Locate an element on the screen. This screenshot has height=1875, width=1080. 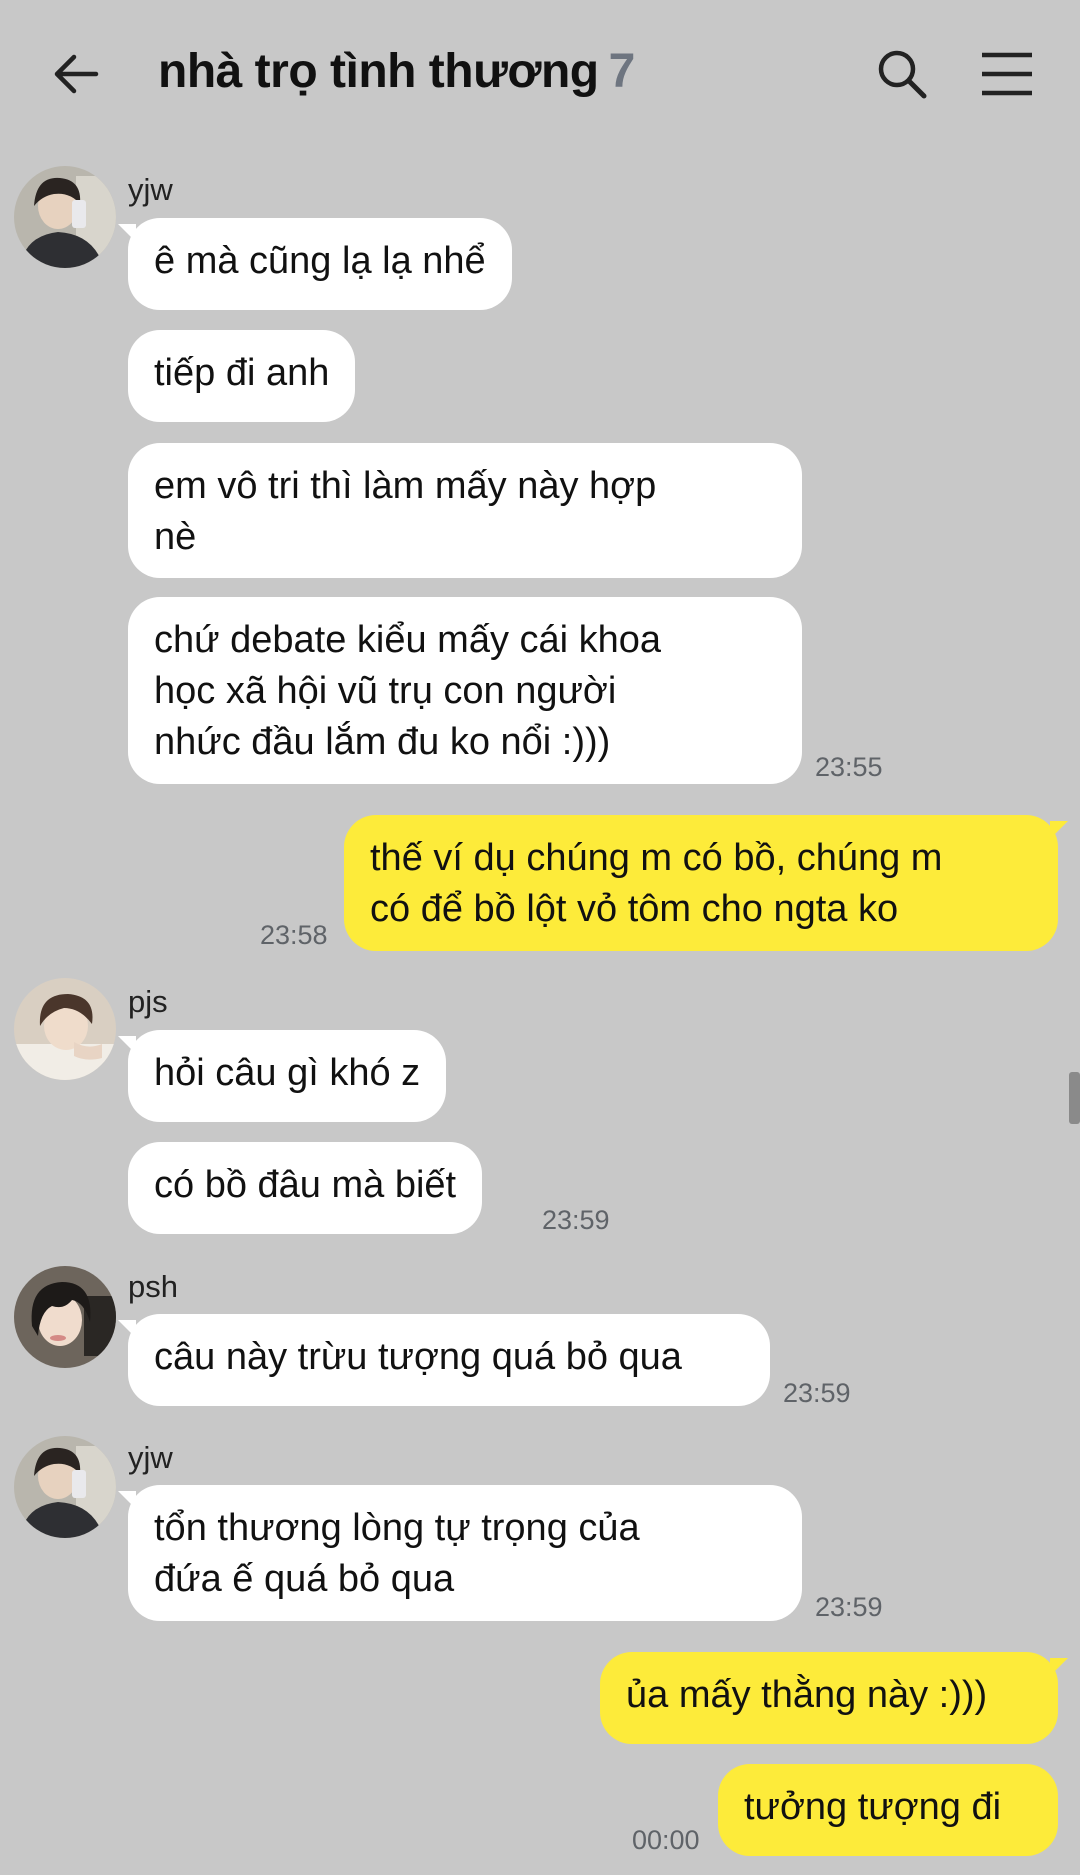
member-count: 7 is located at coordinates (622, 71).